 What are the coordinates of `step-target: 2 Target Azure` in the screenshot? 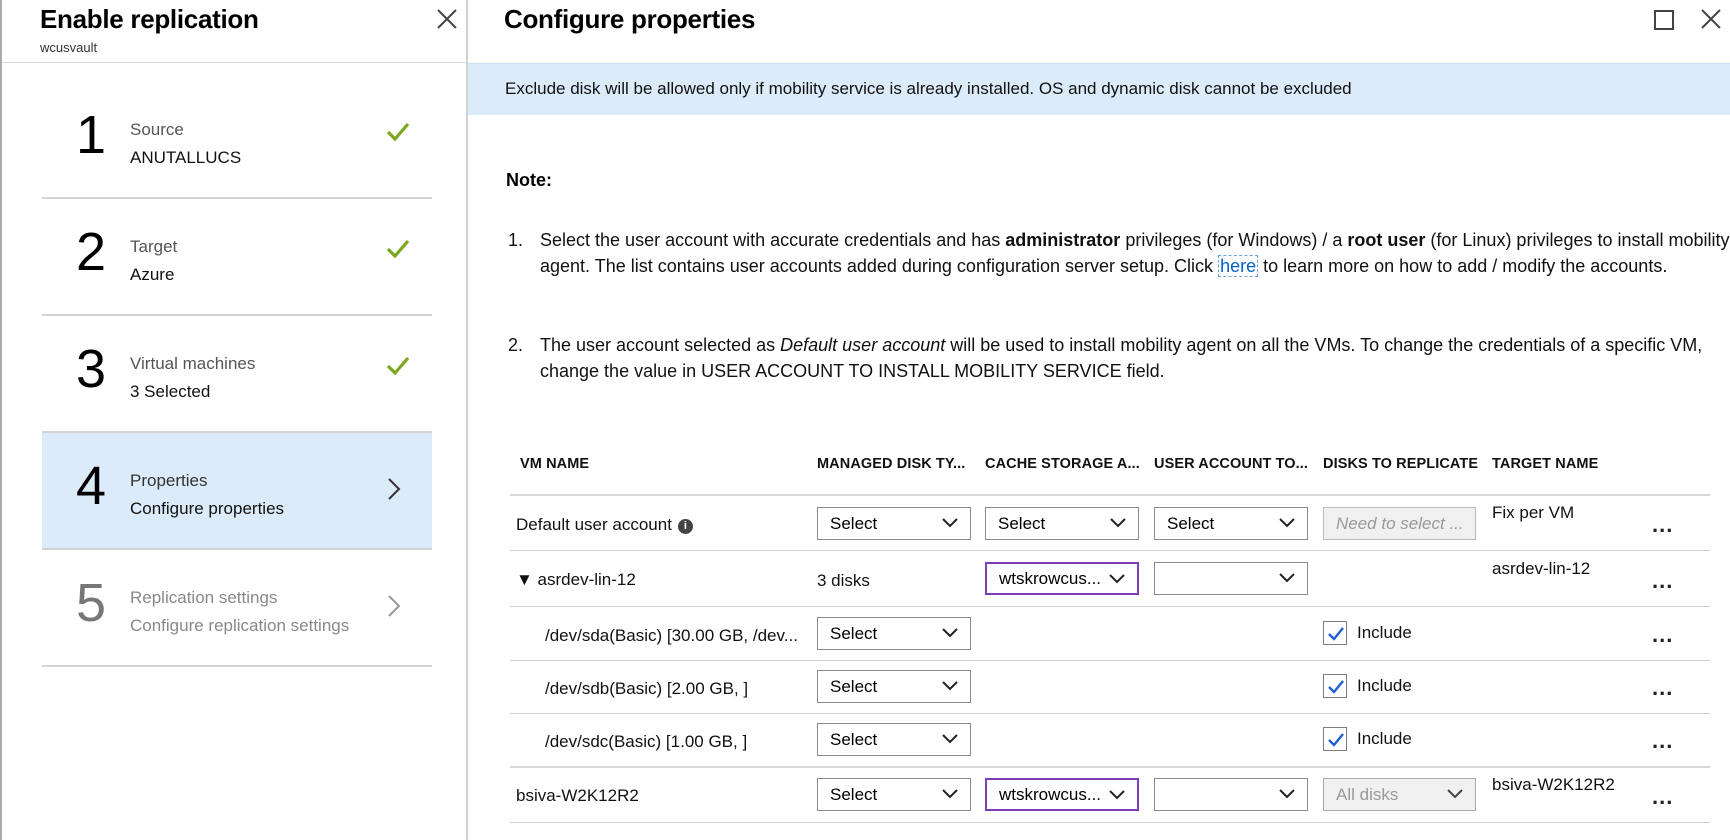 It's located at (237, 257).